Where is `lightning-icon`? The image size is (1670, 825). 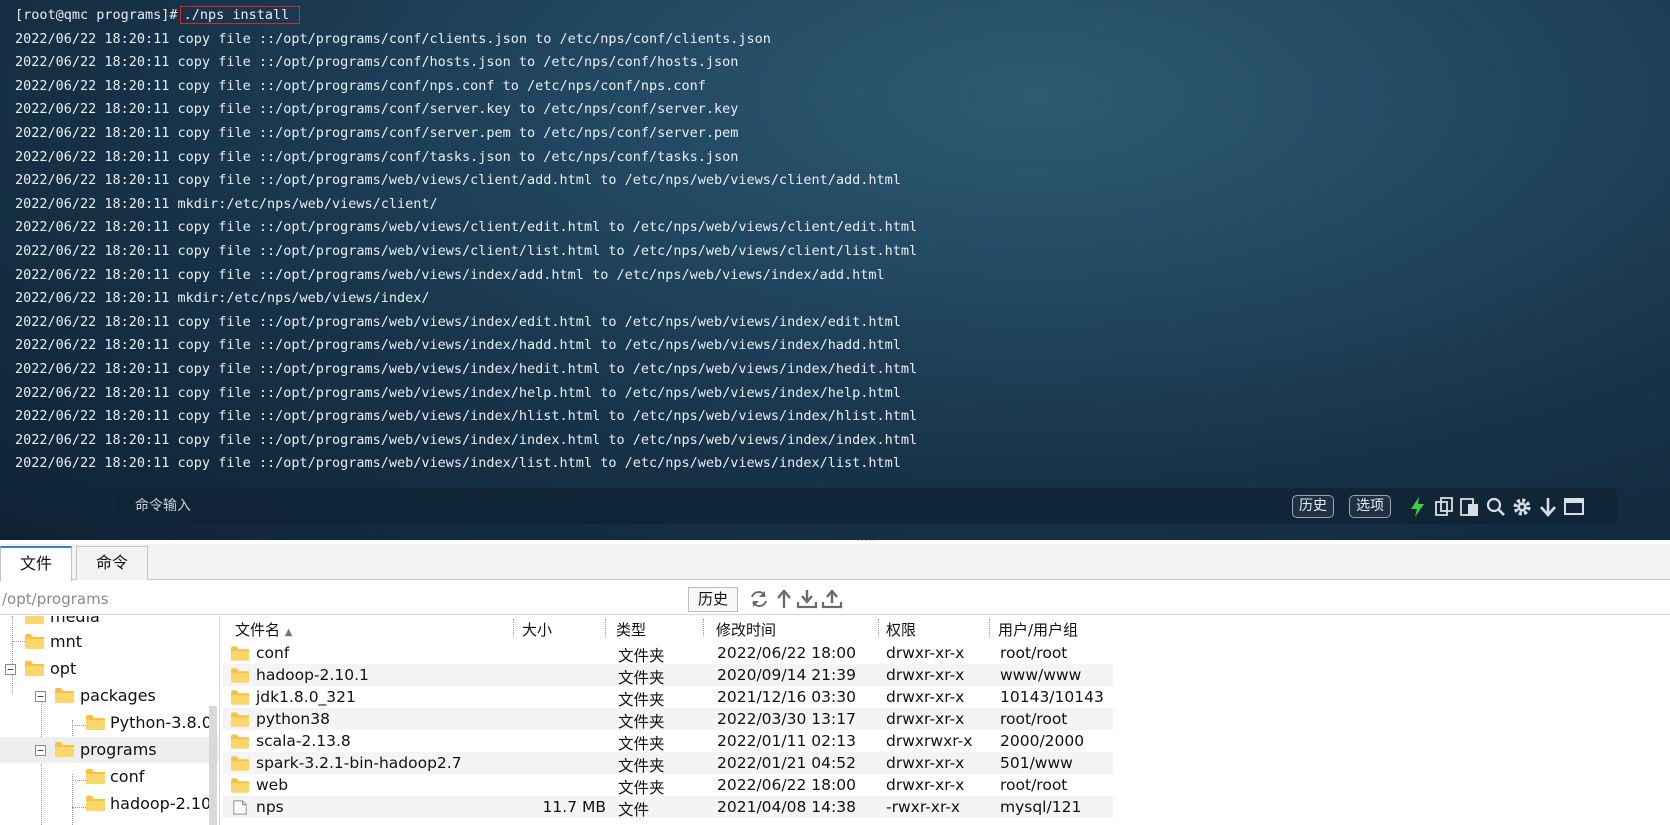
lightning-icon is located at coordinates (1418, 507).